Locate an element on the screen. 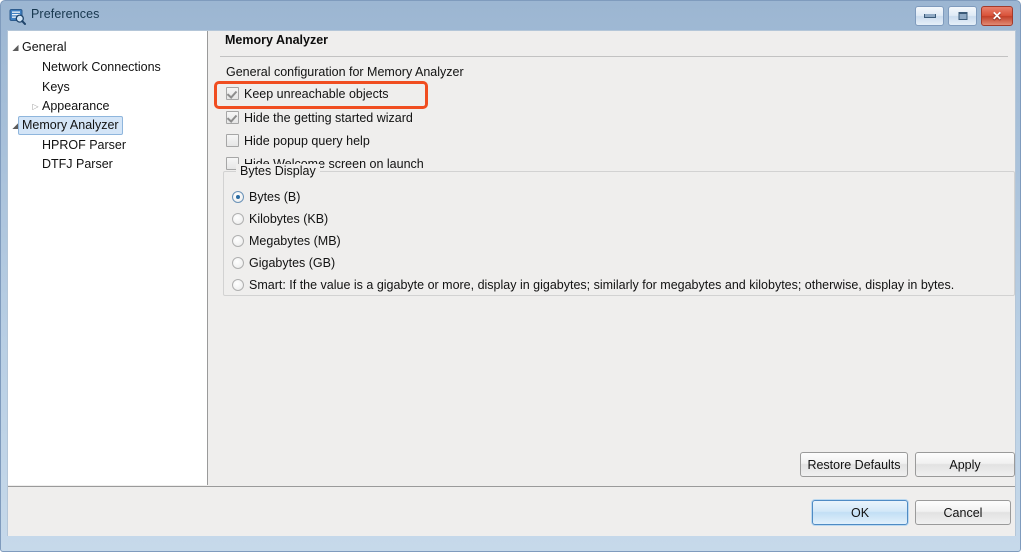 This screenshot has height=552, width=1021. restore-defaults-button: Restore Defaults is located at coordinates (854, 464).